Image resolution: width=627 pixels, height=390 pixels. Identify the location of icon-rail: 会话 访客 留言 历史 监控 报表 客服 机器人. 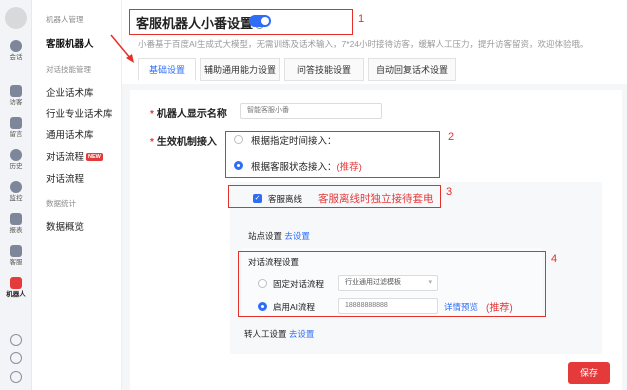
(16, 195).